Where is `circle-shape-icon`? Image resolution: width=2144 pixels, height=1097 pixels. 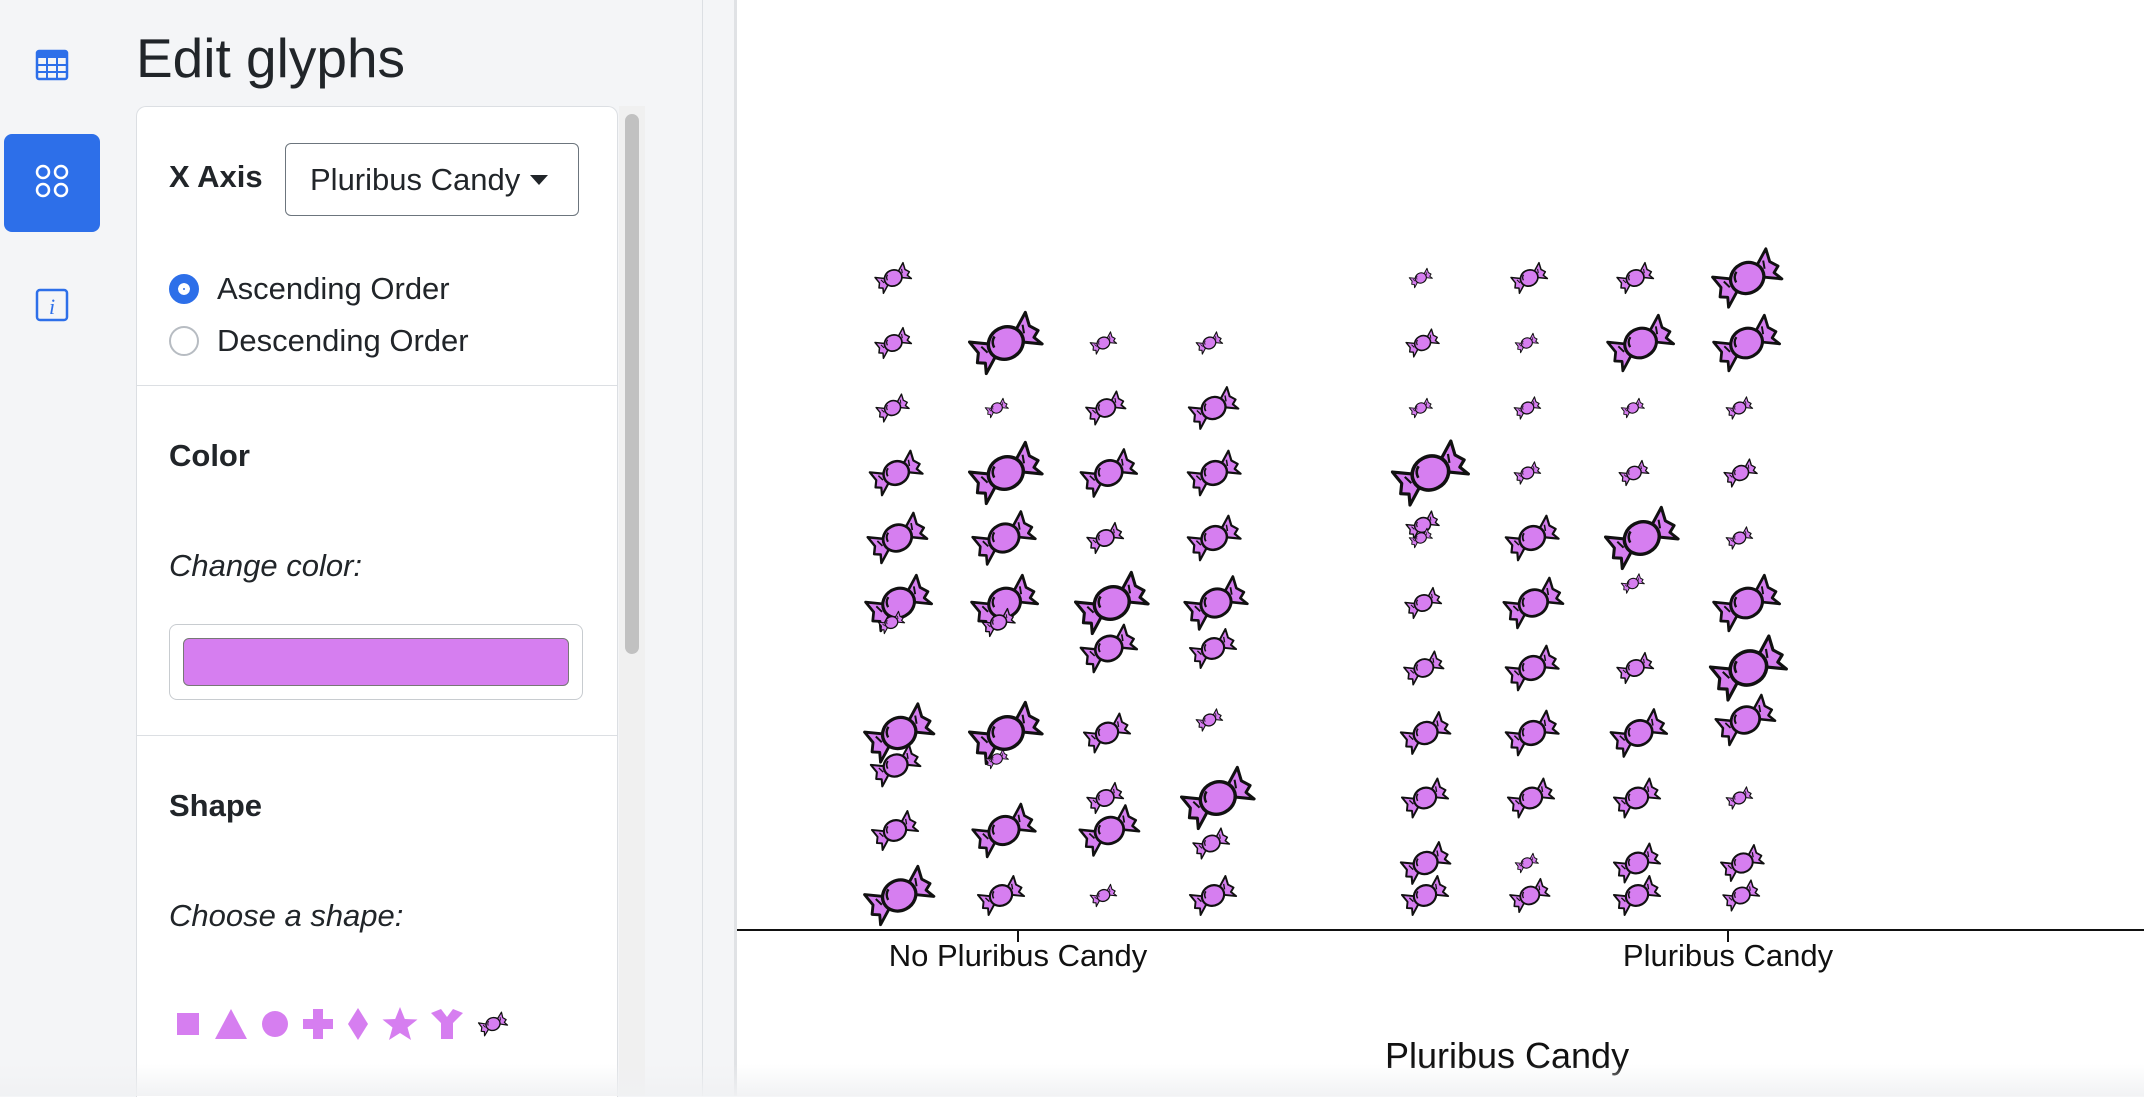
circle-shape-icon is located at coordinates (275, 1024).